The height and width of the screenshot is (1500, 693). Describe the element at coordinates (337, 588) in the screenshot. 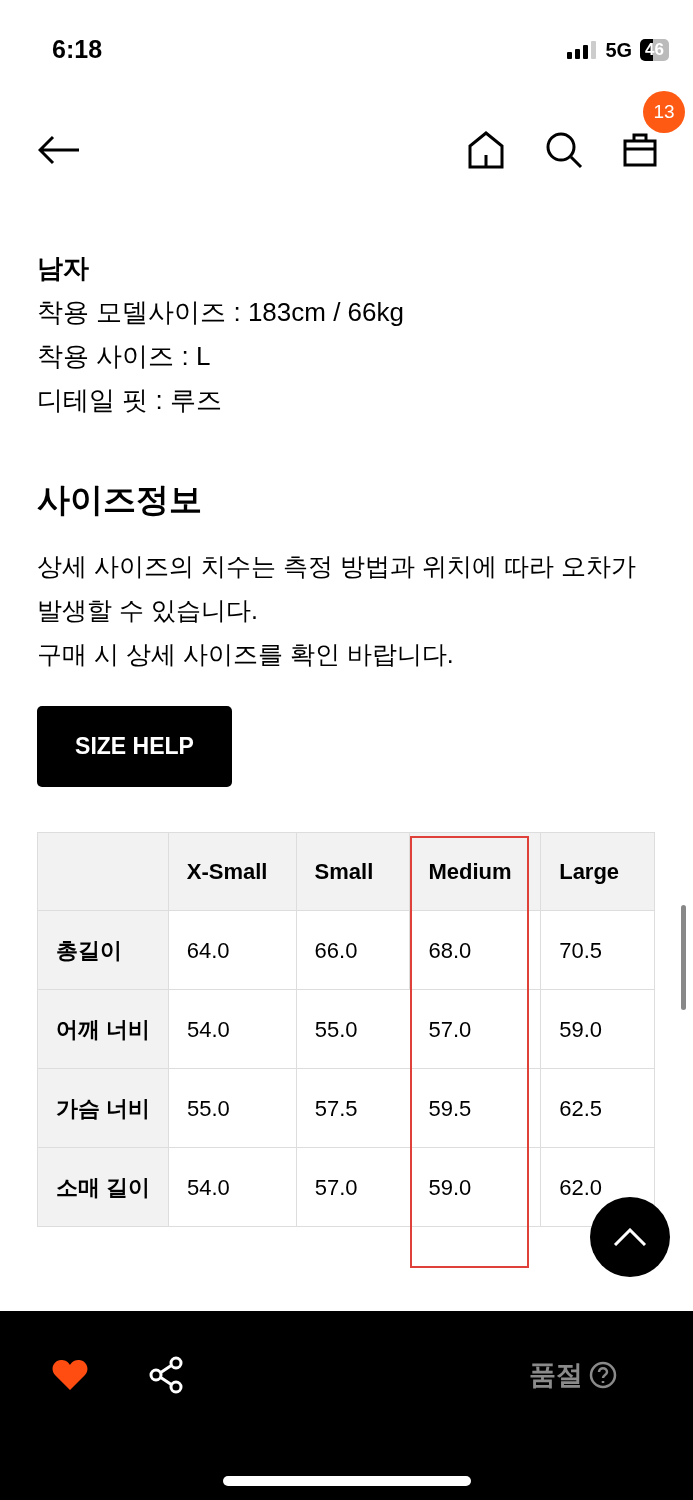

I see `size-note: 상세 사이즈의 치수는 측정 방법과 위치에 따라 오차가 발생할 수 있습니다.` at that location.